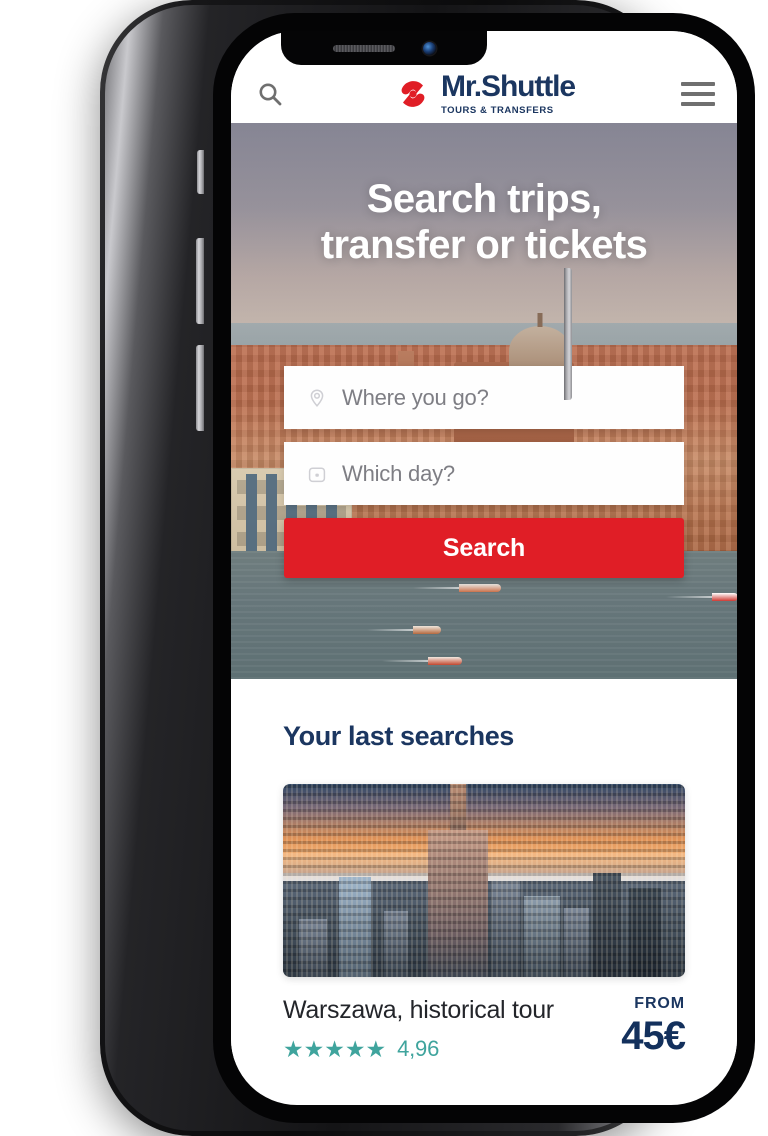  Describe the element at coordinates (418, 1028) in the screenshot. I see `trip-info-block: Warszawa, historical tour ★★★★★ 4,96` at that location.